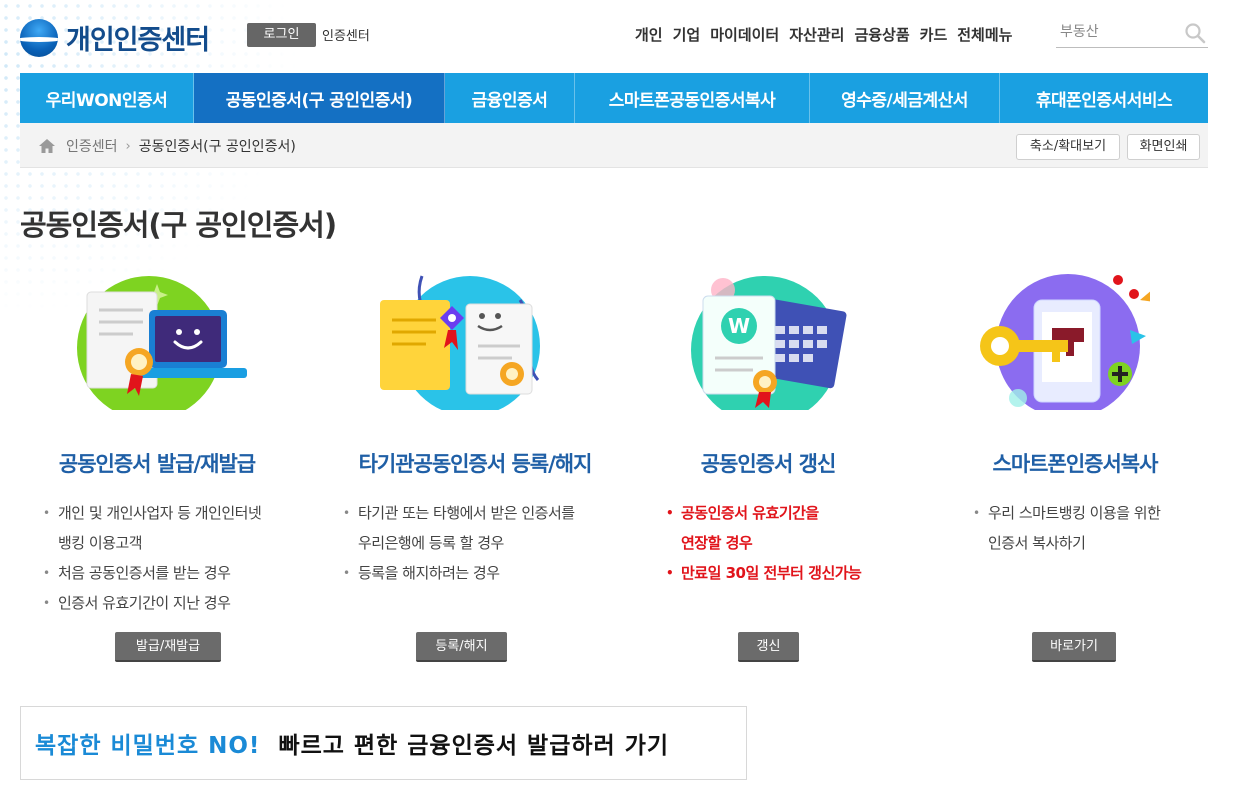  I want to click on promo-highlight: 복잡한 비밀번호 NO!, so click(148, 746).